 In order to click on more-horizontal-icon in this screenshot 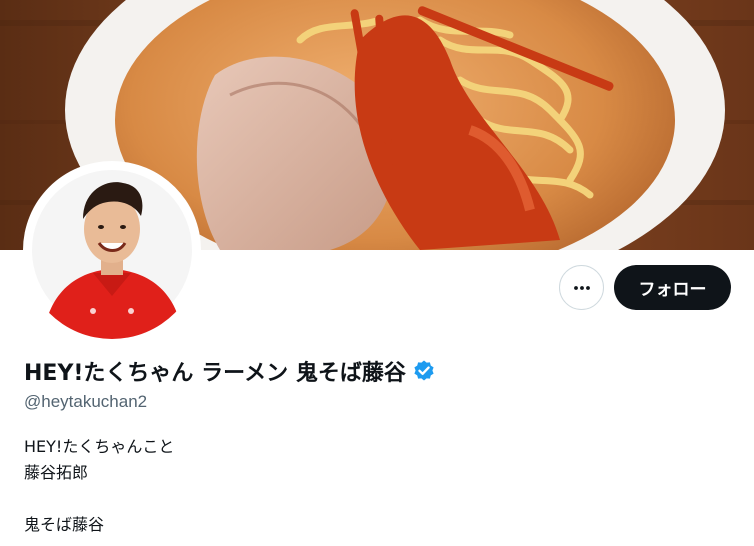, I will do `click(581, 287)`.